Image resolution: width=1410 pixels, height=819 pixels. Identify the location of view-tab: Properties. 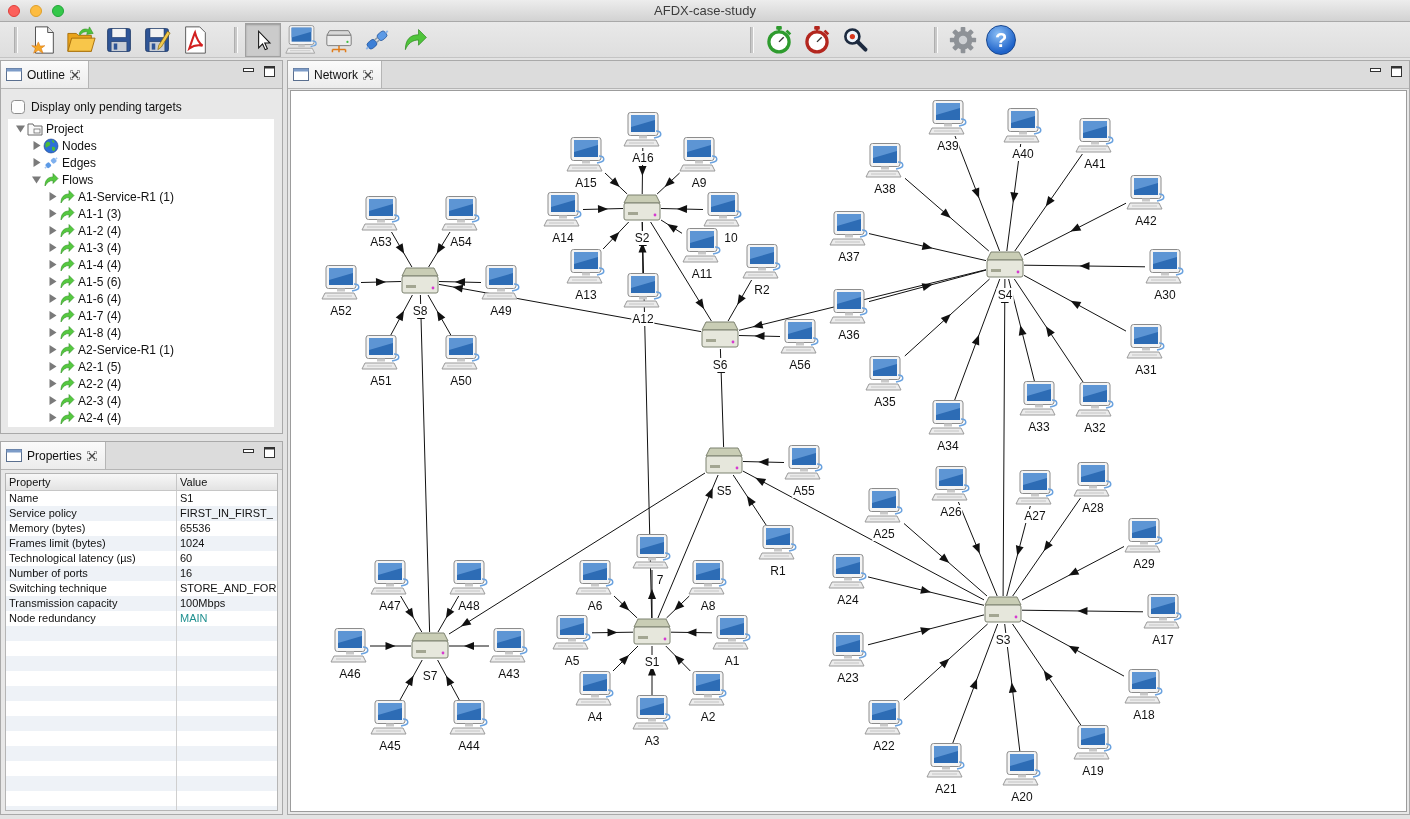
(53, 455).